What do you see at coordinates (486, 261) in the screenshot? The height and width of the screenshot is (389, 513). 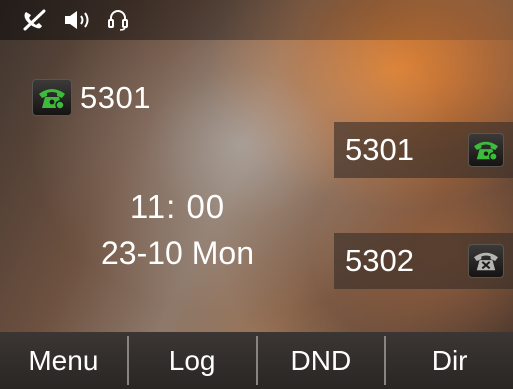 I see `phone-unregistered-icon` at bounding box center [486, 261].